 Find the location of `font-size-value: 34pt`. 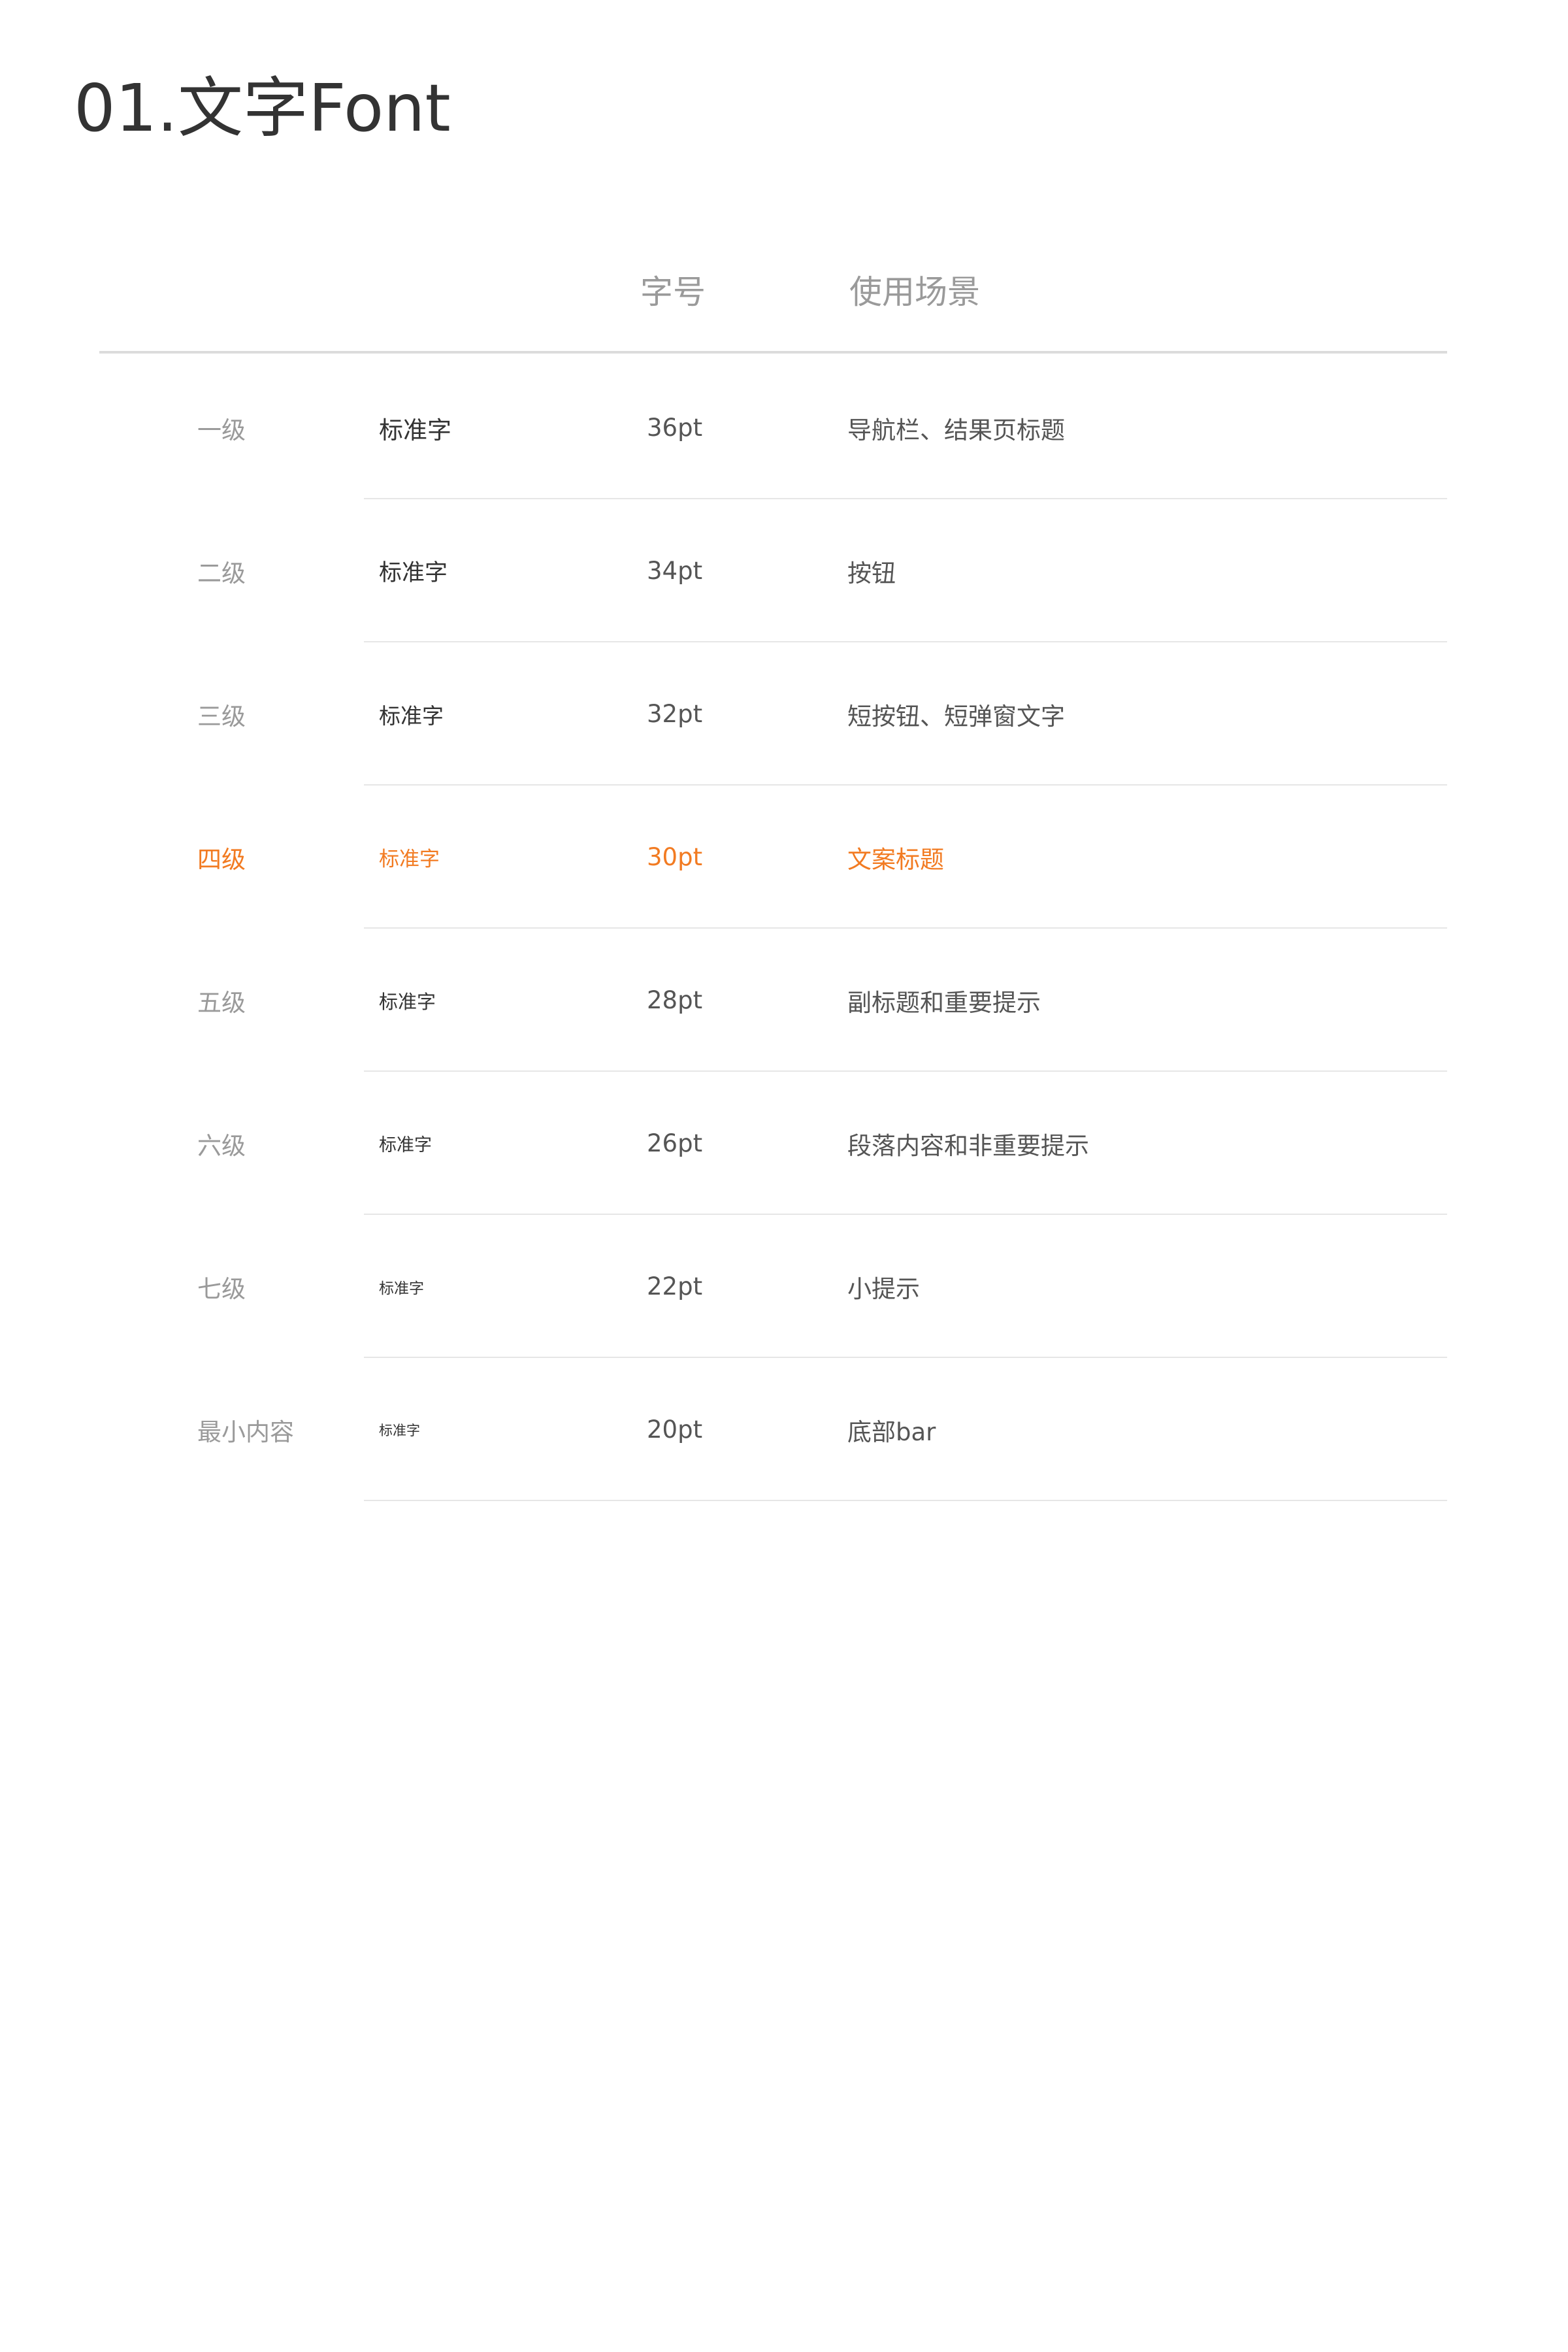

font-size-value: 34pt is located at coordinates (675, 571).